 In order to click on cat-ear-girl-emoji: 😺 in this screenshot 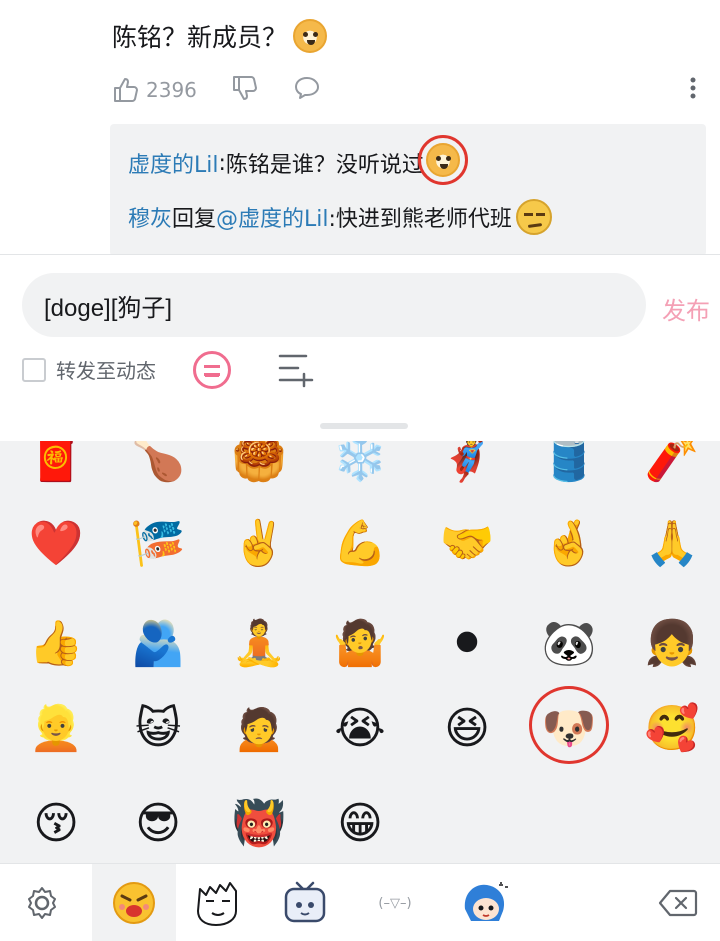, I will do `click(158, 729)`.